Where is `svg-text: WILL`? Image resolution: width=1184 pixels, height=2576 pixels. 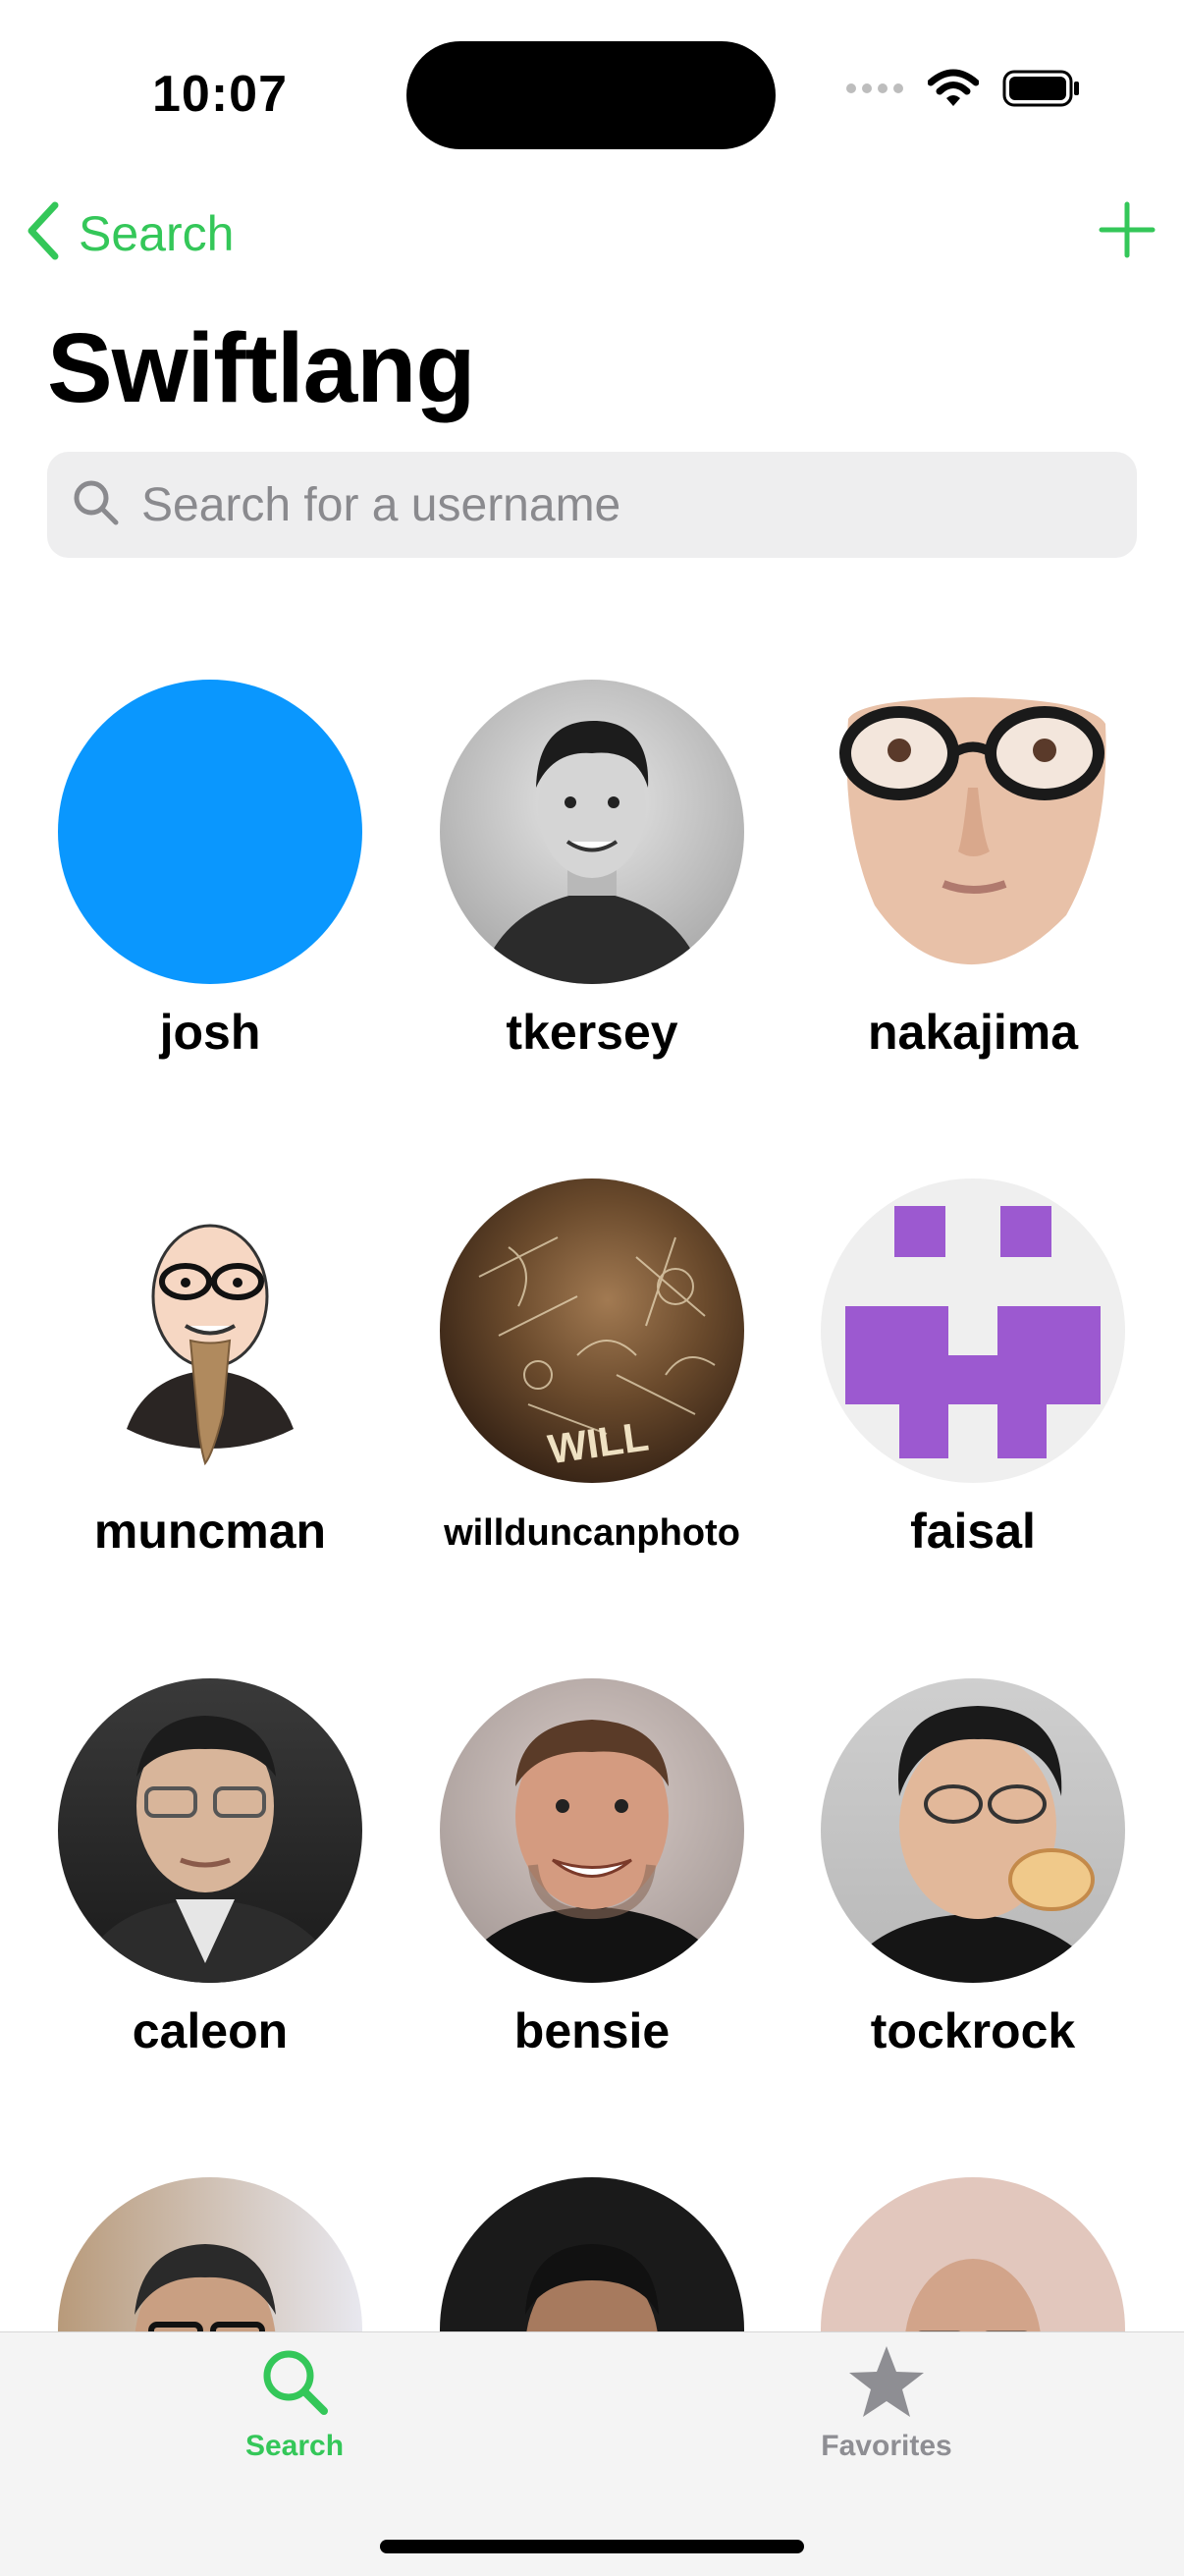
svg-text: WILL is located at coordinates (598, 1443).